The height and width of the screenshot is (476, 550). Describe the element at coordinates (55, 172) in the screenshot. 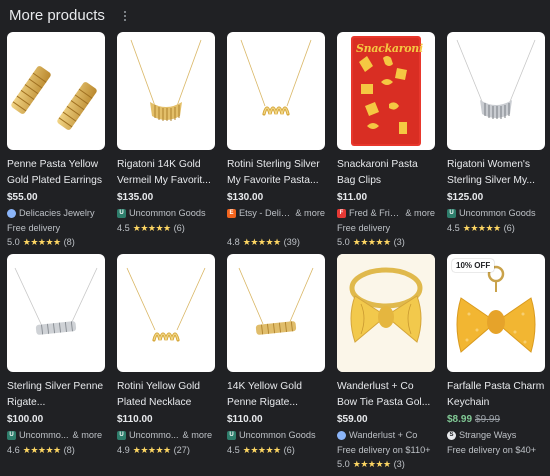

I see `product-title: Penne Pasta Yellow Gold Plated Earrings` at that location.